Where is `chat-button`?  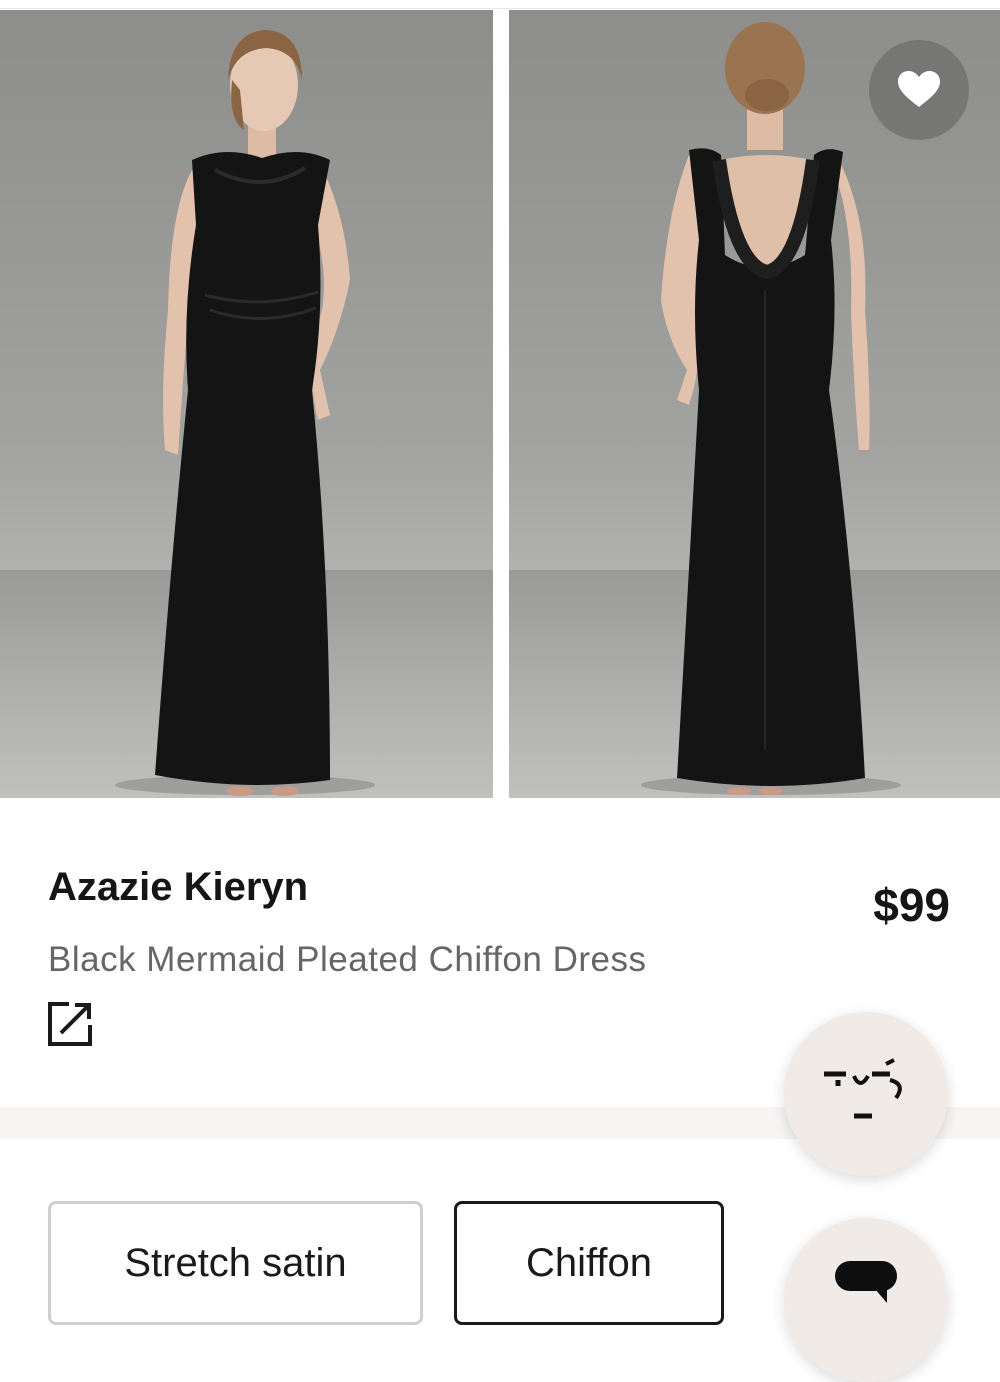
chat-button is located at coordinates (866, 1300).